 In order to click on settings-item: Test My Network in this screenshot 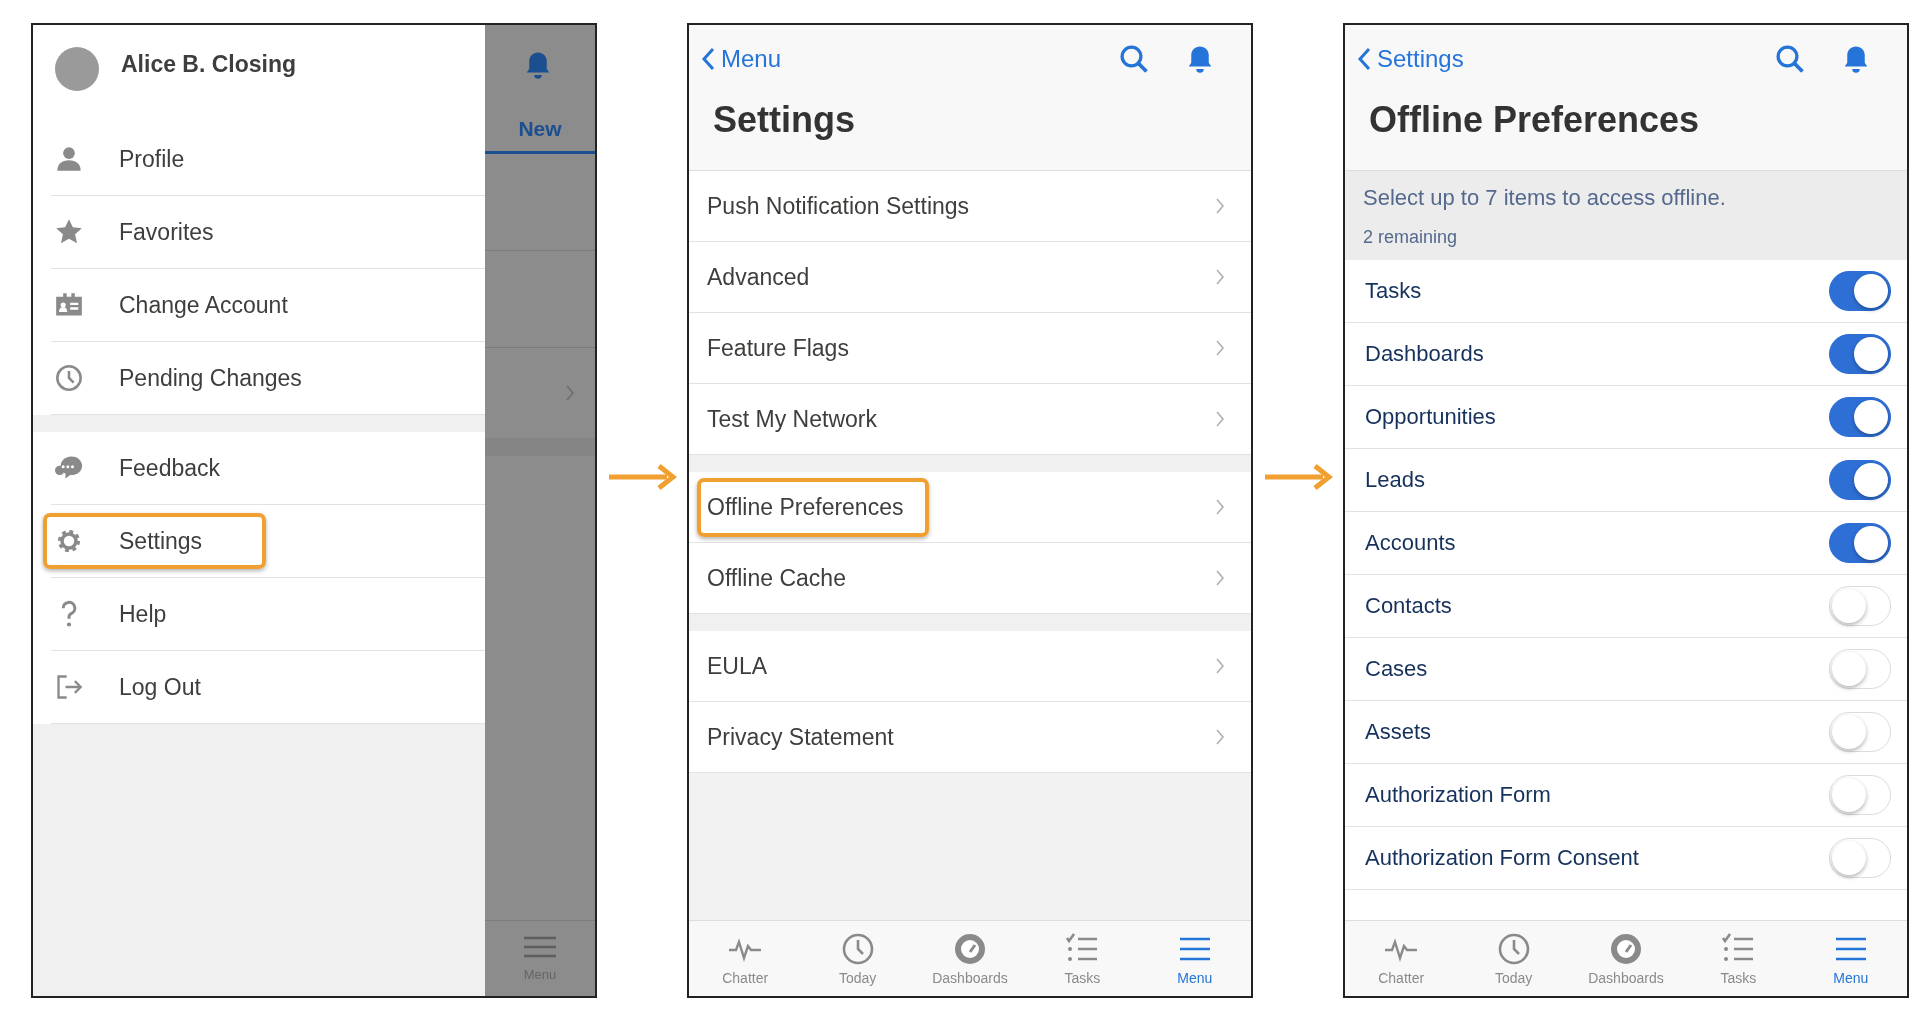, I will do `click(970, 419)`.